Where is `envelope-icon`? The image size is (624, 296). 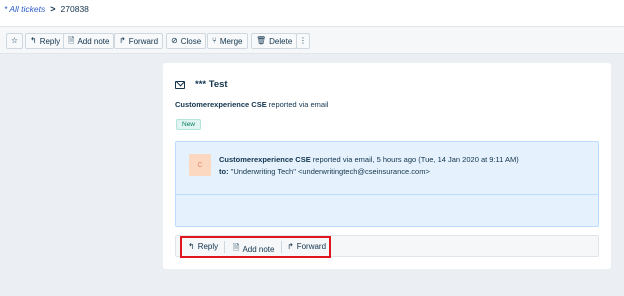
envelope-icon is located at coordinates (180, 85).